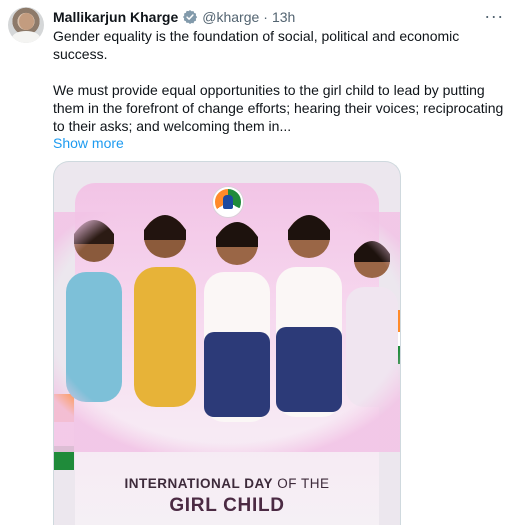  I want to click on timestamp: 13h, so click(283, 17).